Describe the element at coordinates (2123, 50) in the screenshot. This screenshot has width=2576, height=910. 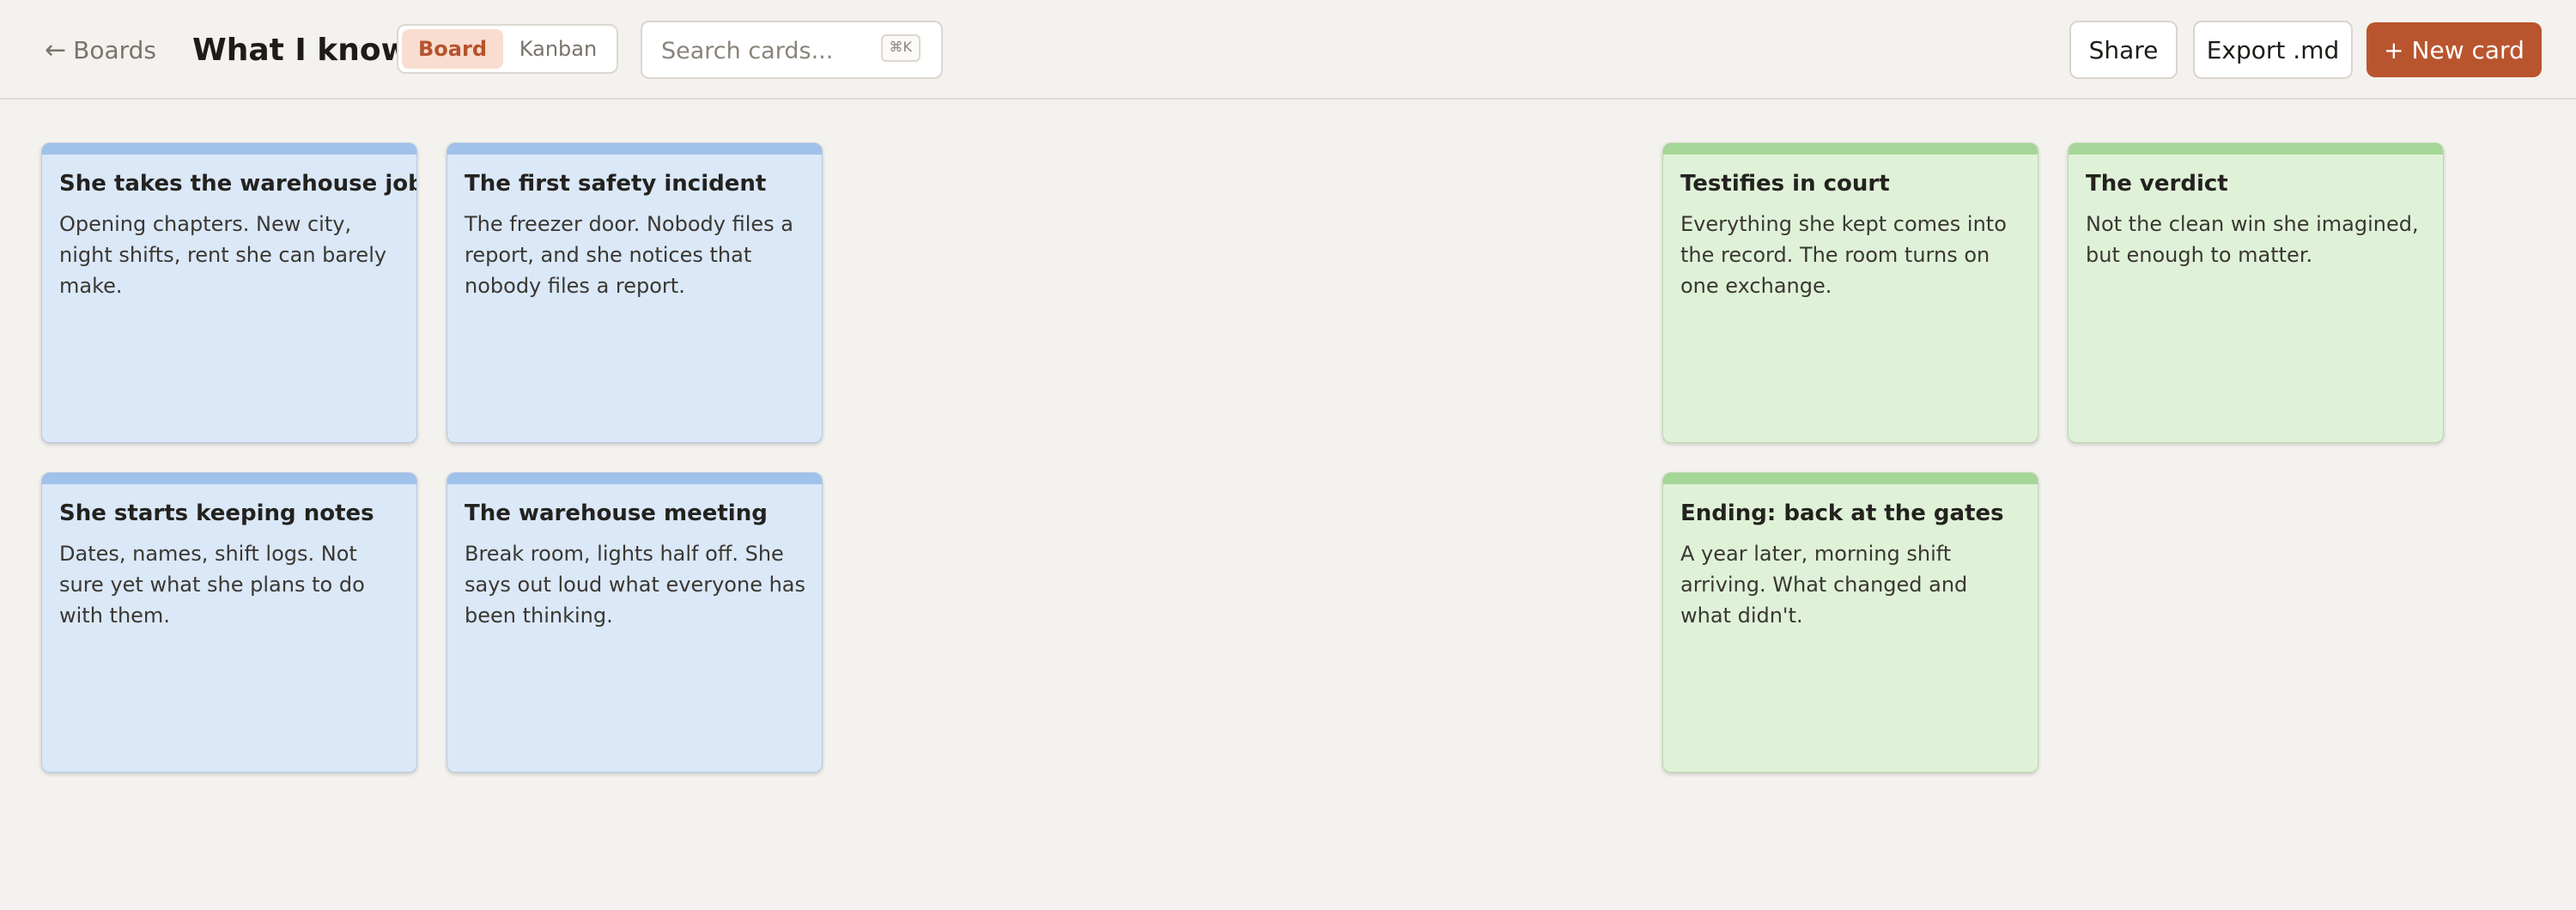
I see `share-button: Share` at that location.